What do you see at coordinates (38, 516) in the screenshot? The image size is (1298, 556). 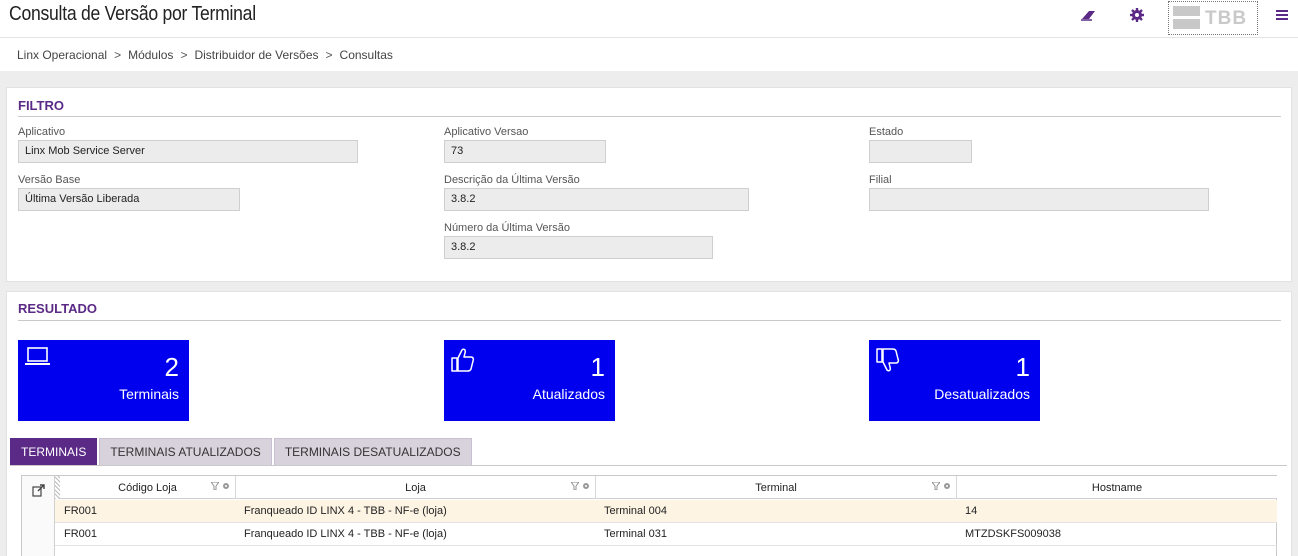 I see `grid-side-column` at bounding box center [38, 516].